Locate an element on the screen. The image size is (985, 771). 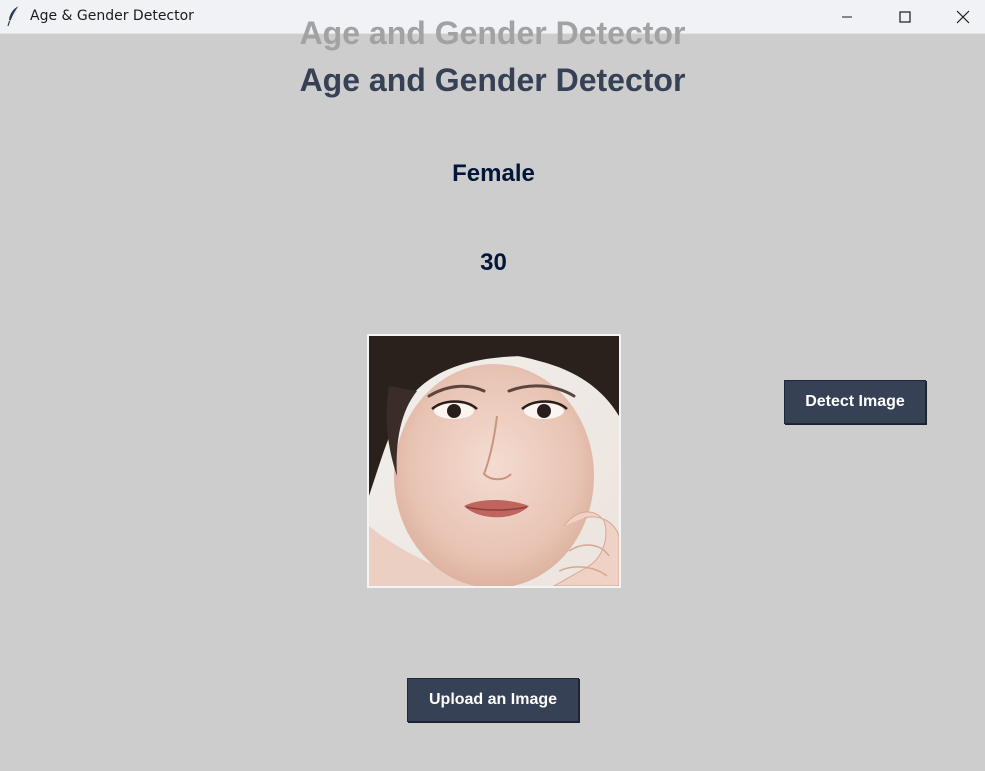
heading-shadow: Age and Gender Detector is located at coordinates (492, 33).